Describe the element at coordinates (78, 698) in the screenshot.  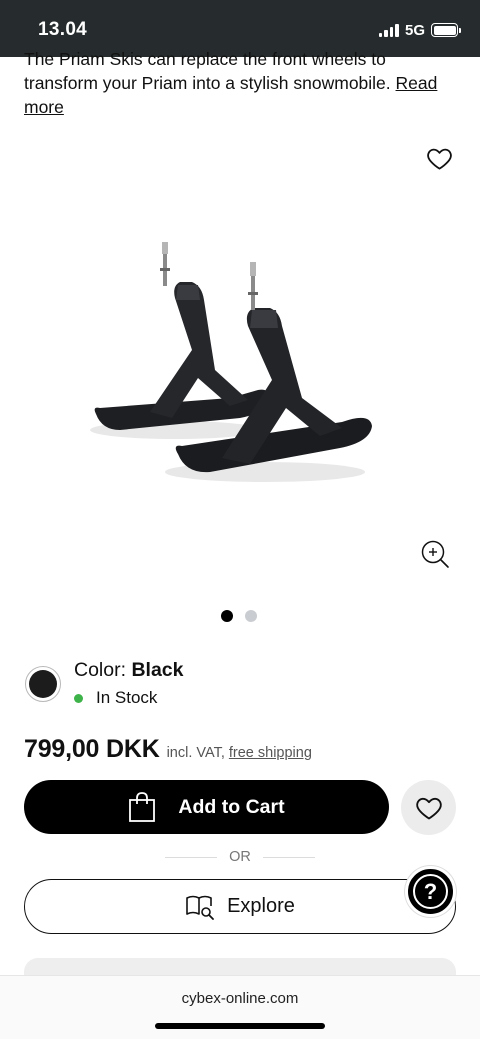
I see `in-stock-dot-icon` at that location.